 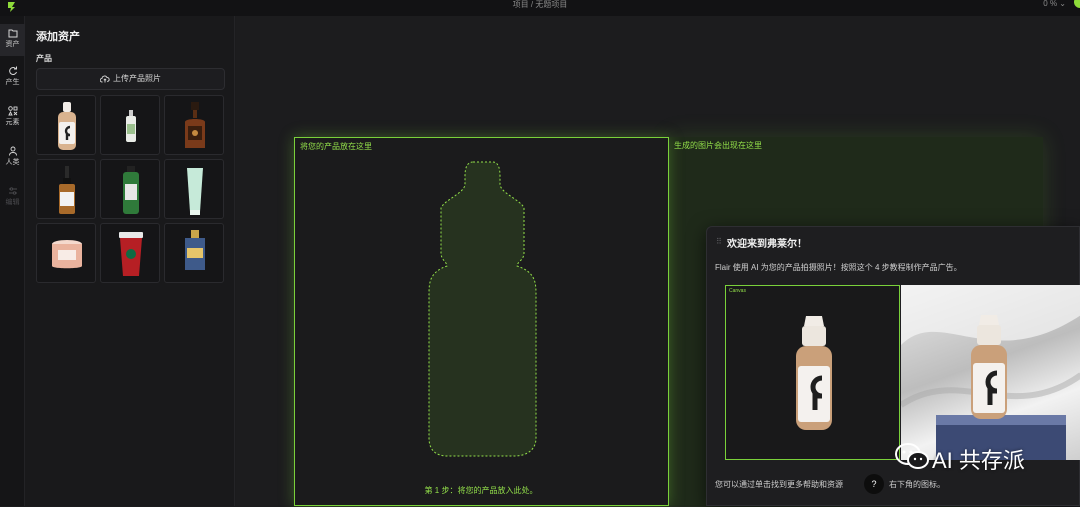 What do you see at coordinates (540, 5) in the screenshot?
I see `breadcrumb: 项目 / 无题项目` at bounding box center [540, 5].